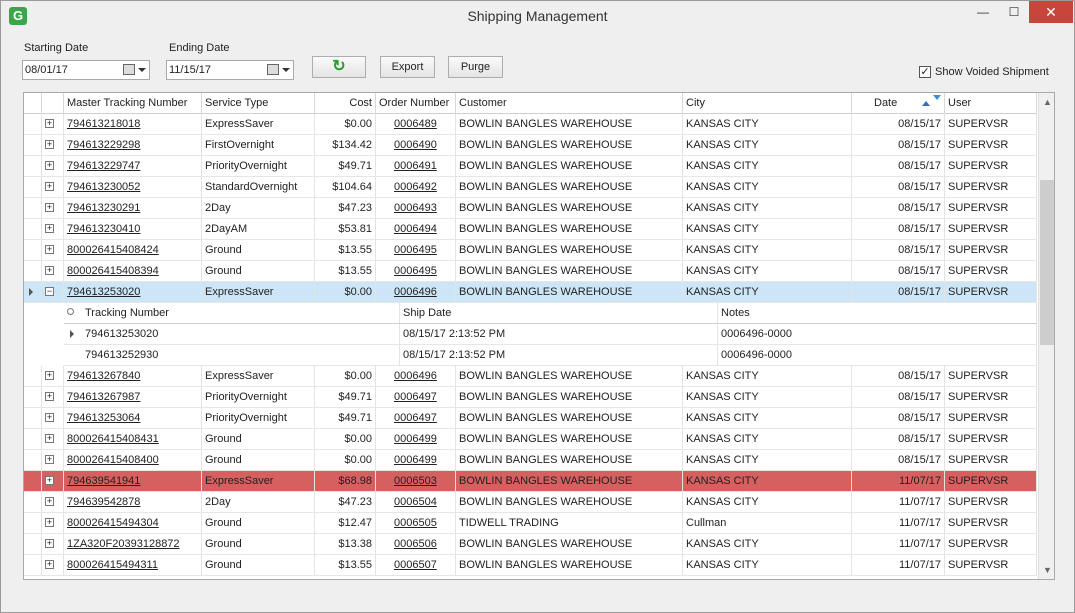  Describe the element at coordinates (133, 397) in the screenshot. I see `cell-master-tracking: 794613267987` at that location.